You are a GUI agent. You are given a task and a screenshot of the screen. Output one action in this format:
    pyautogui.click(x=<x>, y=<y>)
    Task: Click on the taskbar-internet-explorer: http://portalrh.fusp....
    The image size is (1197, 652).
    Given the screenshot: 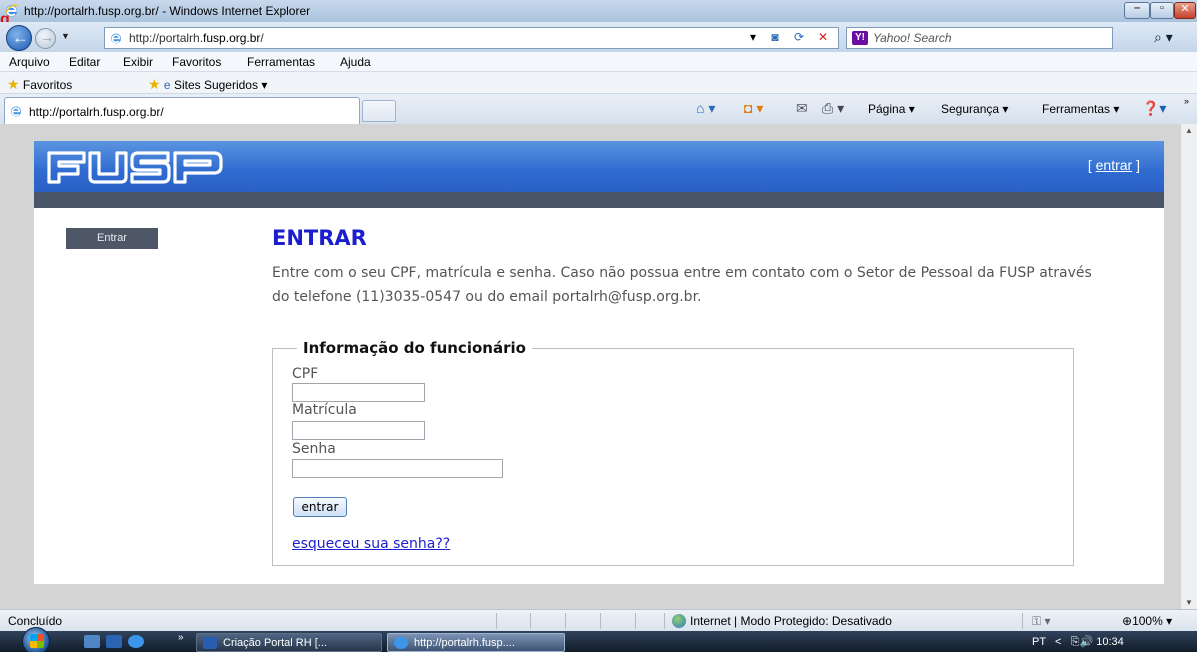 What is the action you would take?
    pyautogui.click(x=476, y=642)
    